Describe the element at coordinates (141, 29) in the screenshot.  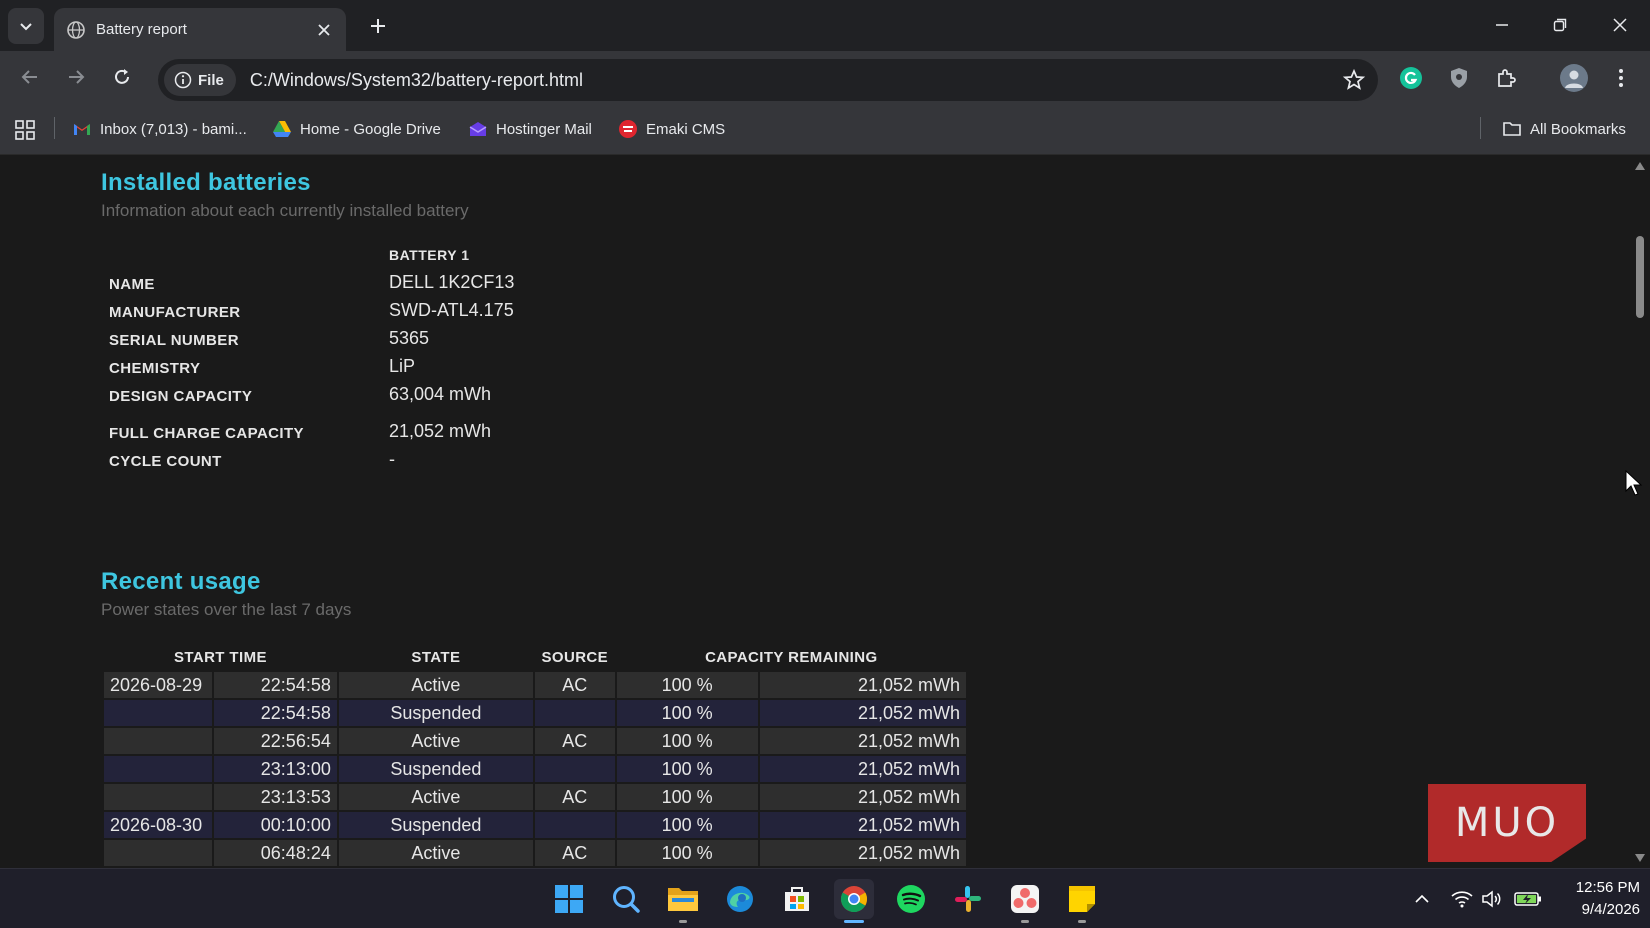
I see `tab-title: Battery report` at that location.